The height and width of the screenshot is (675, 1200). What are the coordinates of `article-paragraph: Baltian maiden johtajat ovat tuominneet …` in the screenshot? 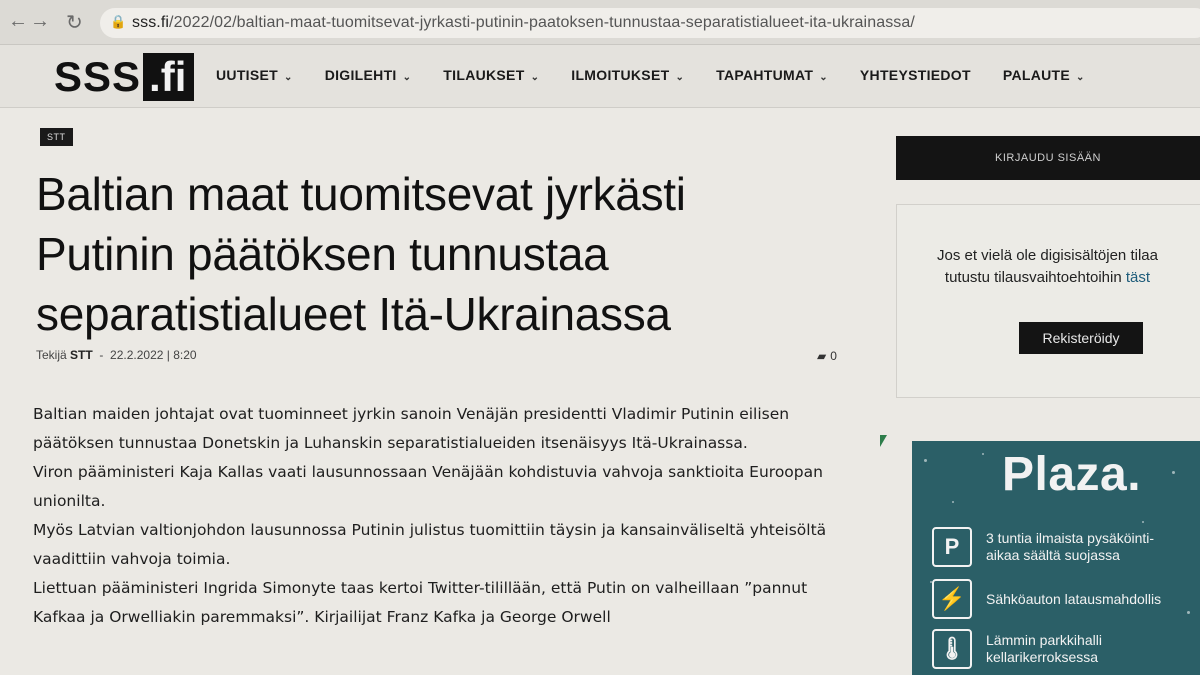 It's located at (411, 428).